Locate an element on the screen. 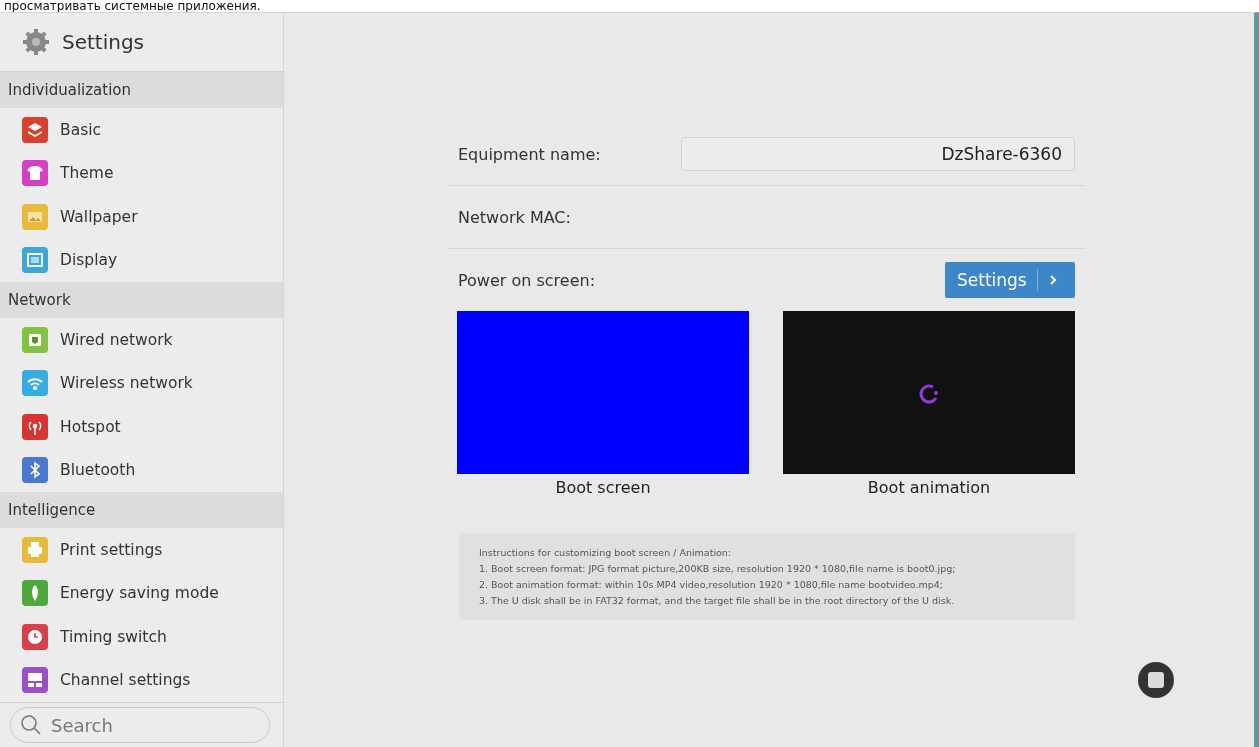  sidebar-item: Print settings is located at coordinates (141, 550).